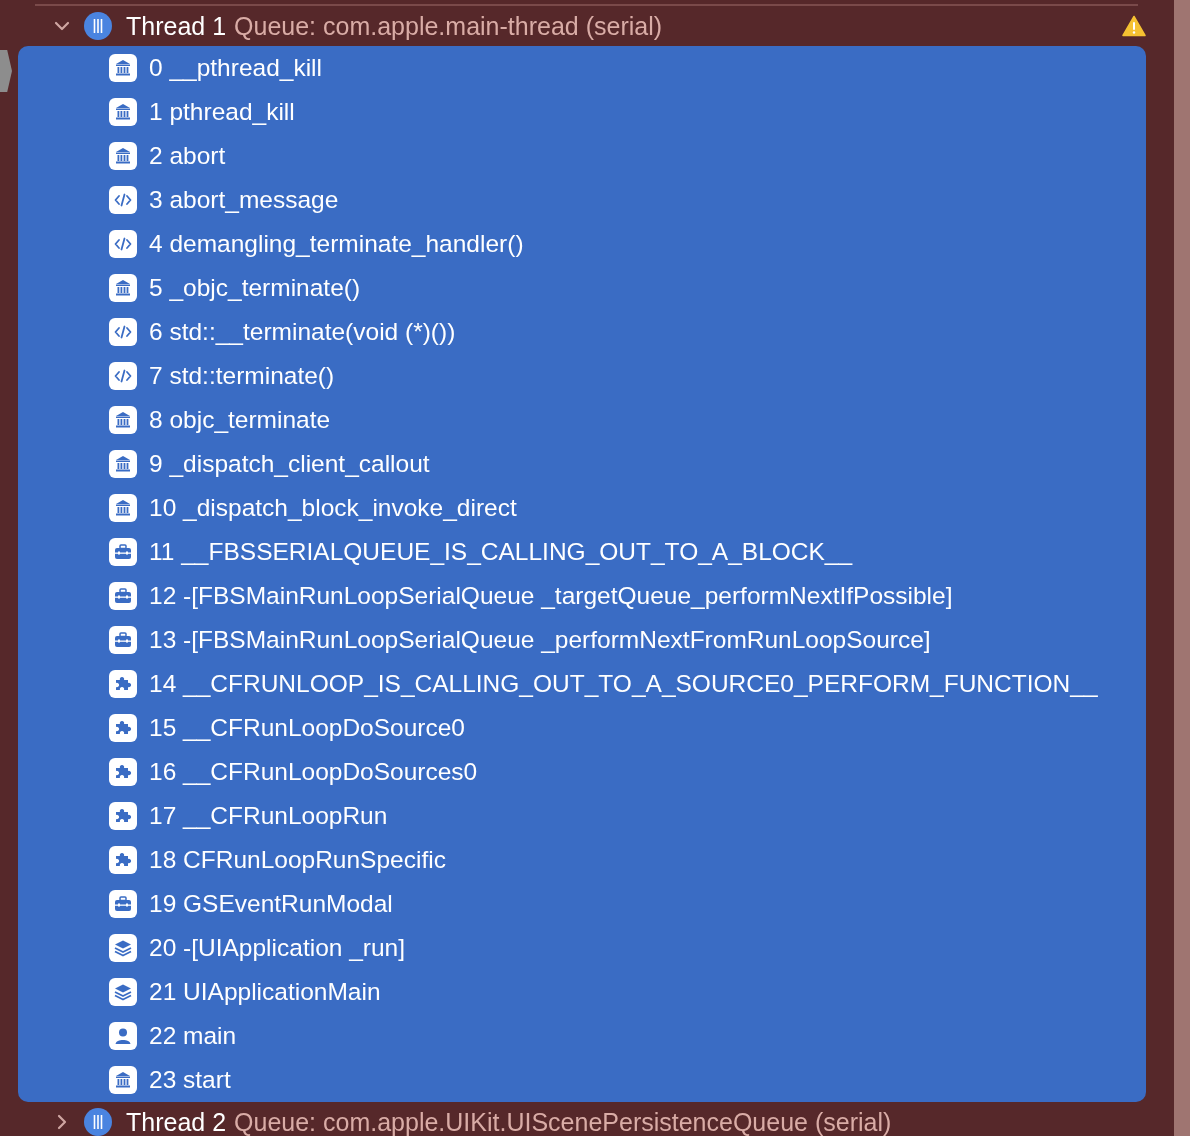 This screenshot has height=1136, width=1190. What do you see at coordinates (123, 1036) in the screenshot?
I see `person-icon` at bounding box center [123, 1036].